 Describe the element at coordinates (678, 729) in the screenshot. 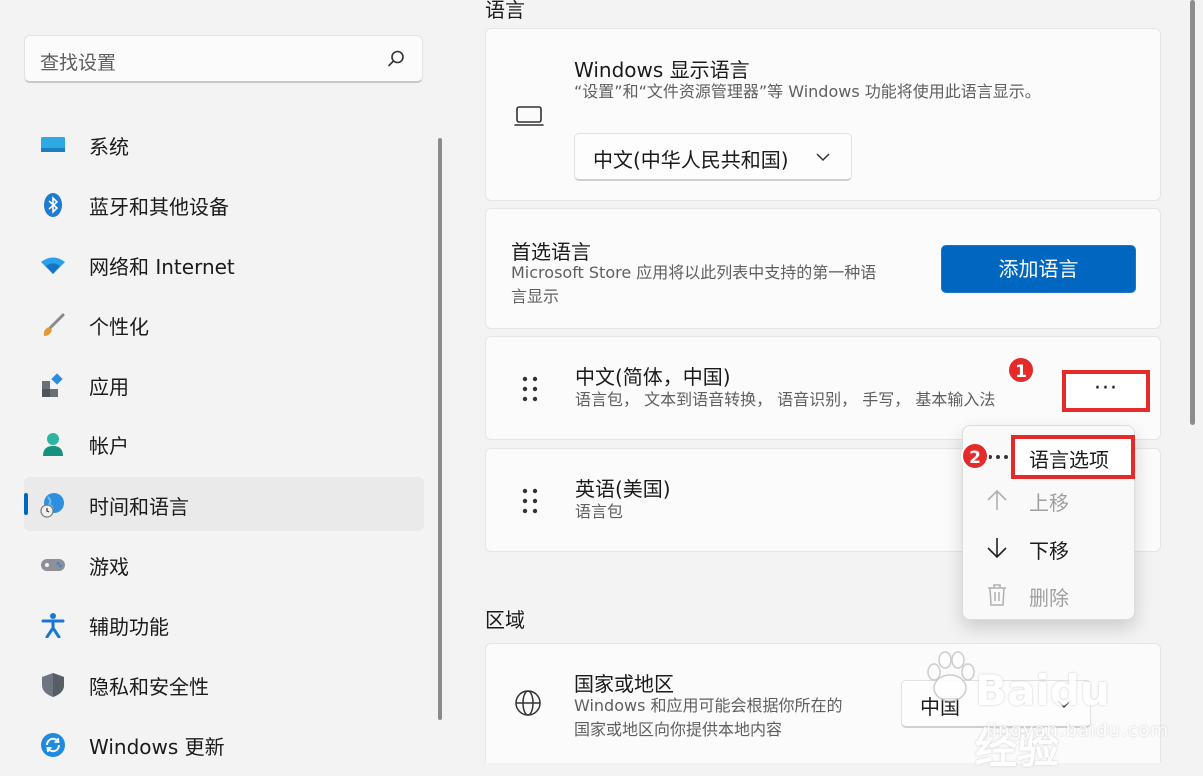

I see `country-region-description-2: 国家或地区向你提供本地内容` at that location.